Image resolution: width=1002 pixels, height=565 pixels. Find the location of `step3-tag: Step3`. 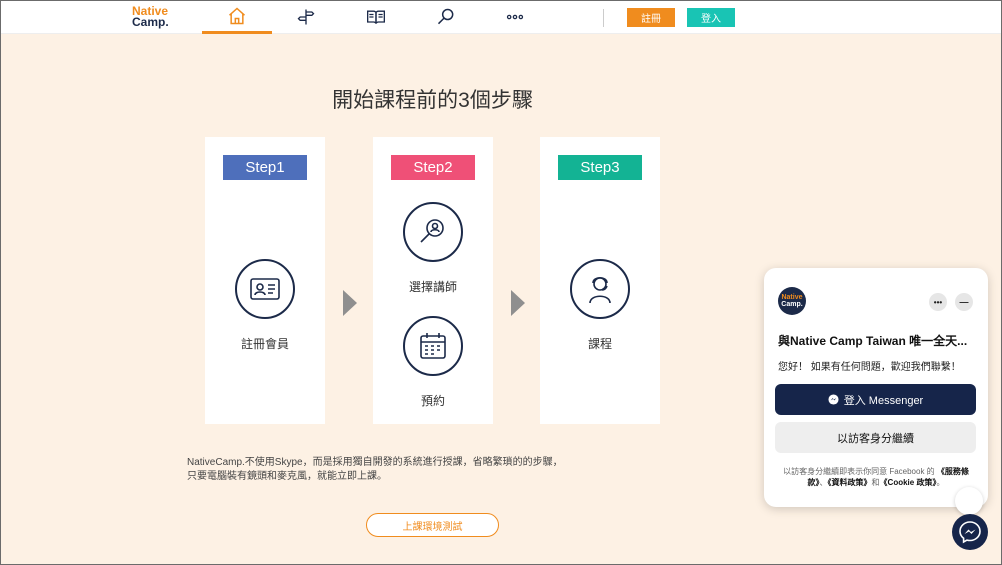

step3-tag: Step3 is located at coordinates (600, 167).